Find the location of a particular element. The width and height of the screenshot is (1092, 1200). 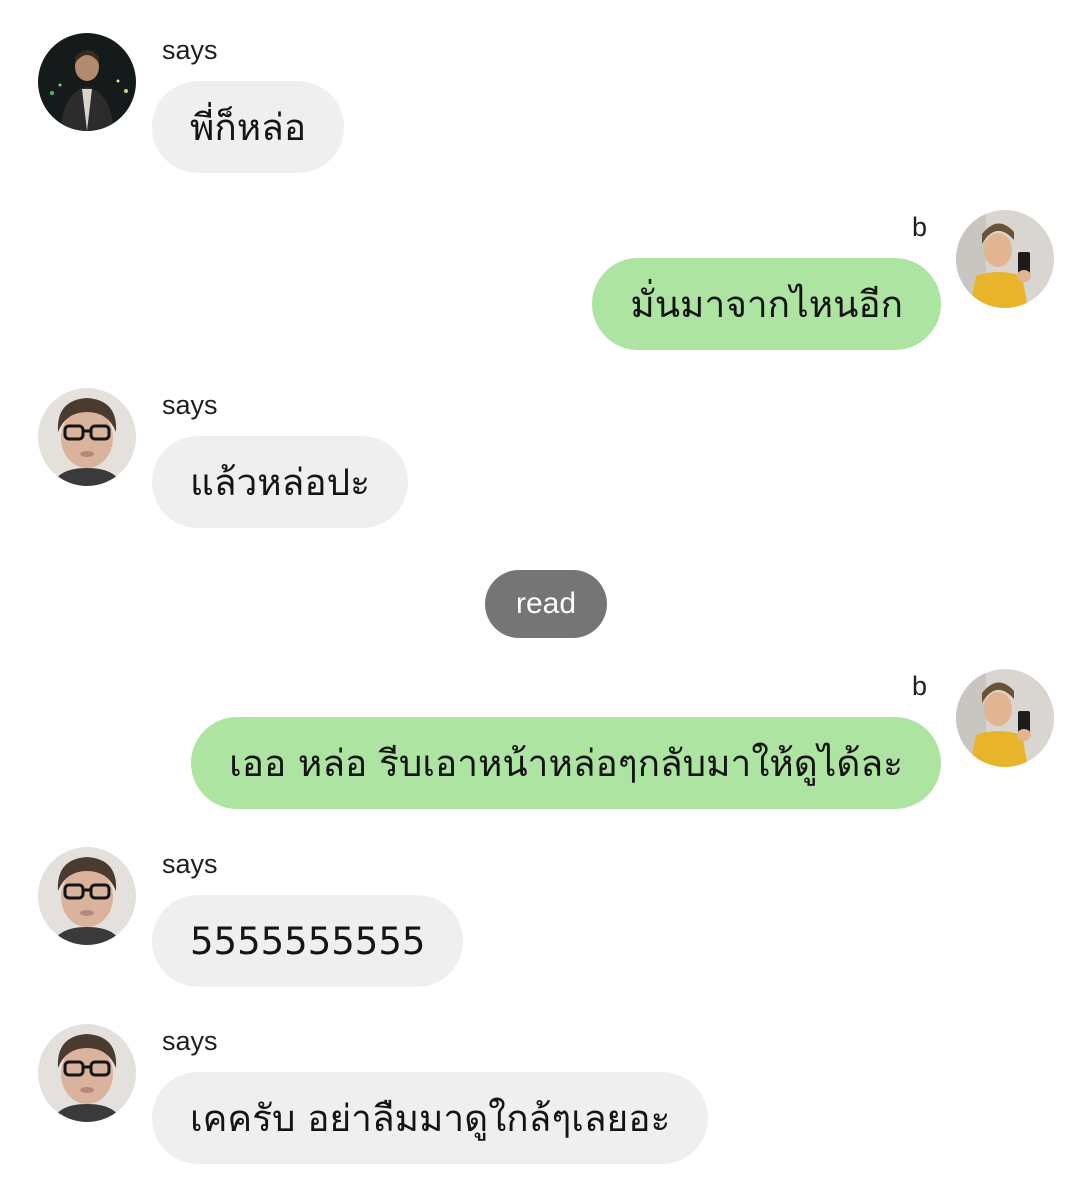

incoming-message-bubble: แล้วหล่อปะ is located at coordinates (280, 482).